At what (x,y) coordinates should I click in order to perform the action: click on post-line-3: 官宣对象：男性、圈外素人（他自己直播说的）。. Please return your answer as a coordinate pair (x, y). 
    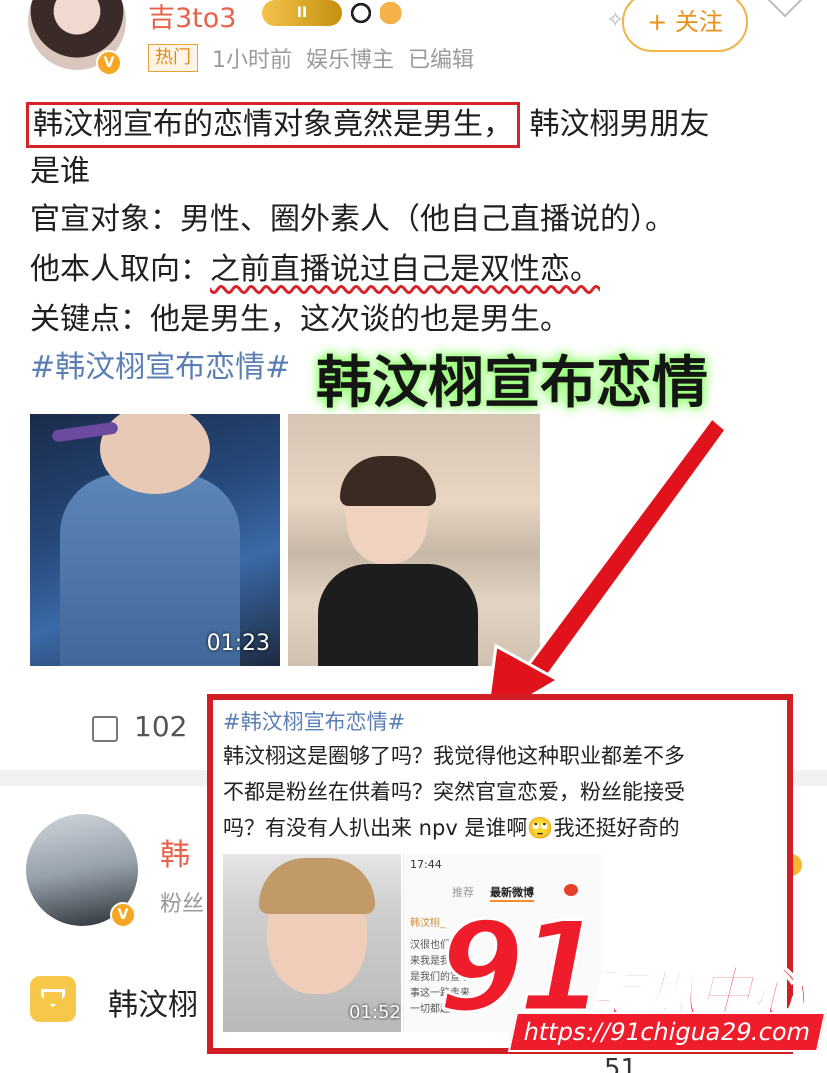
    Looking at the image, I should click on (352, 219).